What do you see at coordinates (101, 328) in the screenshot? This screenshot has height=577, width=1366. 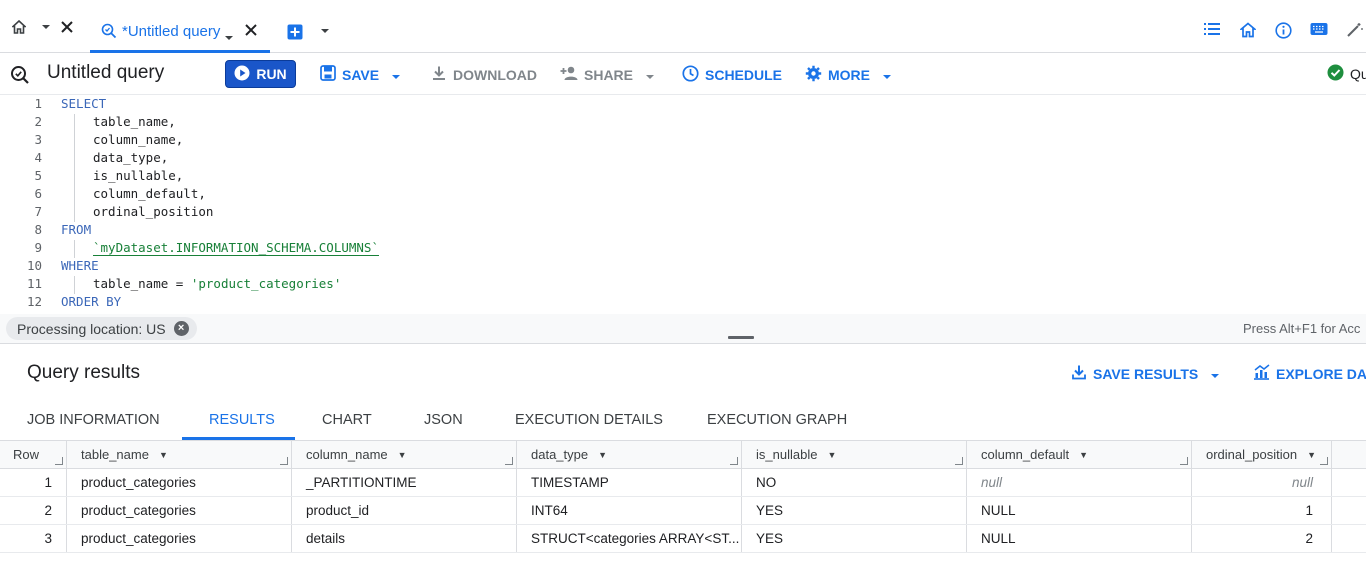 I see `processing-location-chip: Processing location: US ×` at bounding box center [101, 328].